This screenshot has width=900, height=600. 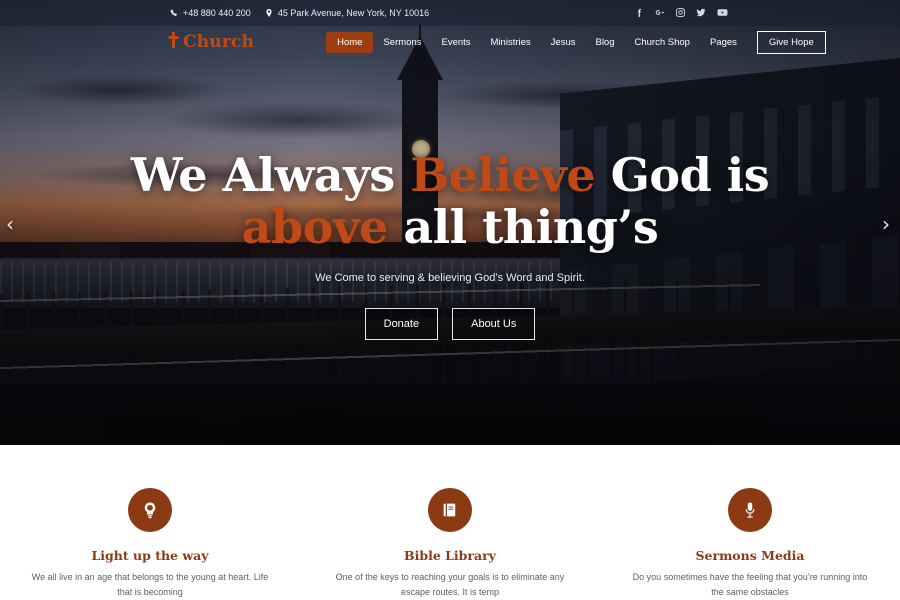 I want to click on phone-number: +48 880 440 200, so click(x=217, y=13).